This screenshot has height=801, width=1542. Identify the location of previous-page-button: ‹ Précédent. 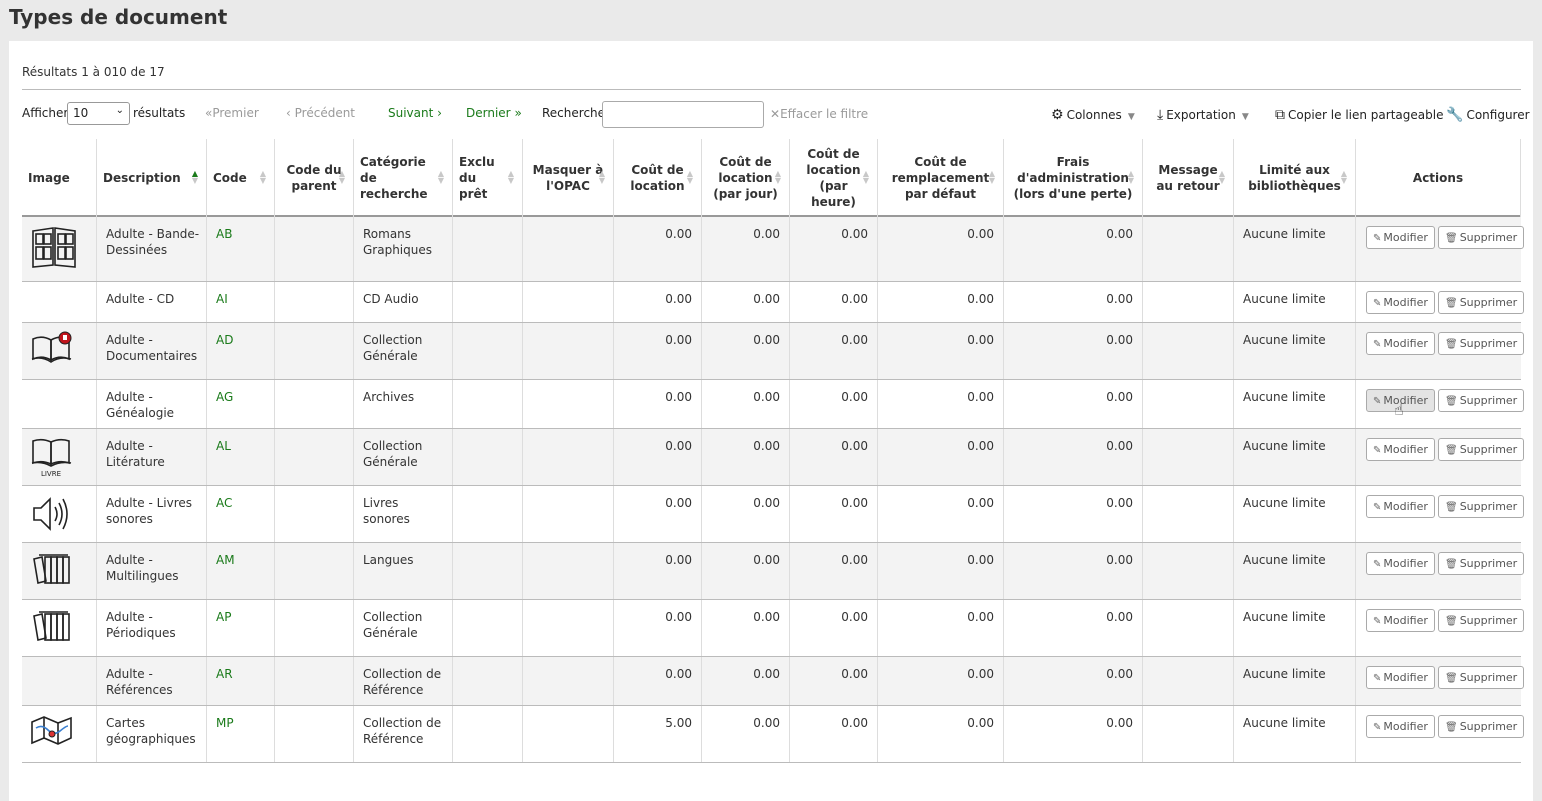
(320, 113).